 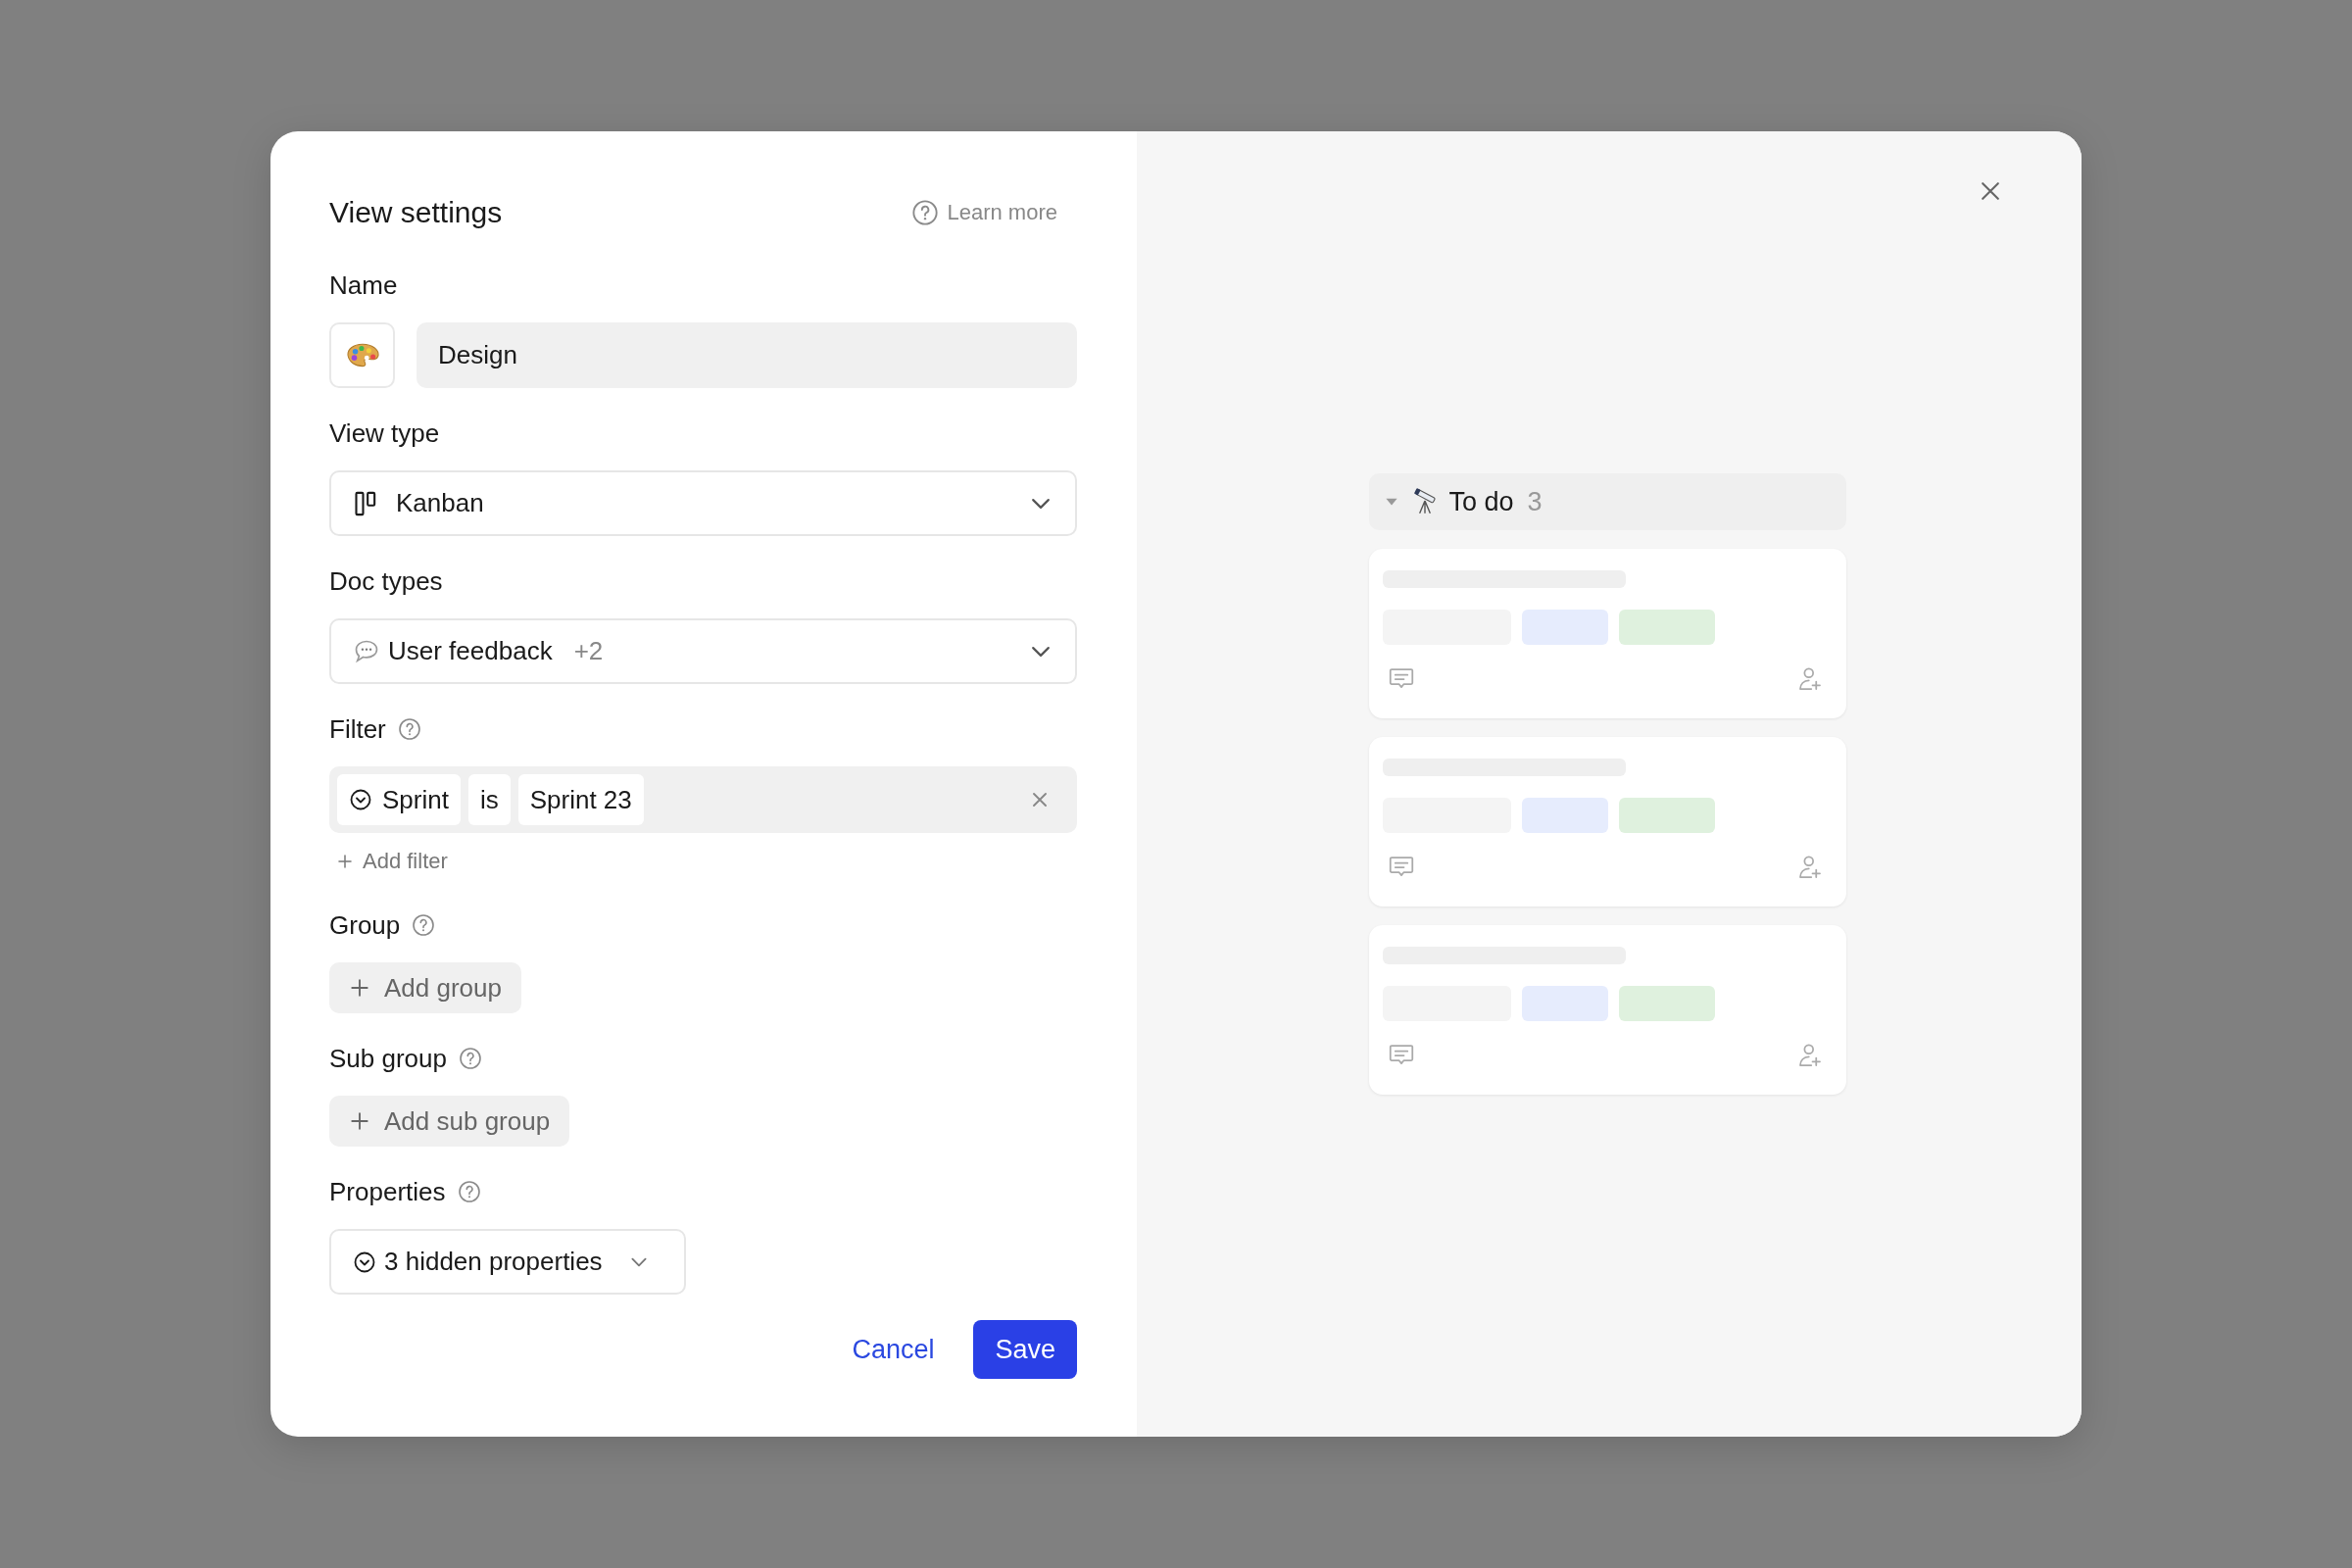 I want to click on add-group-button: Add group, so click(x=425, y=988).